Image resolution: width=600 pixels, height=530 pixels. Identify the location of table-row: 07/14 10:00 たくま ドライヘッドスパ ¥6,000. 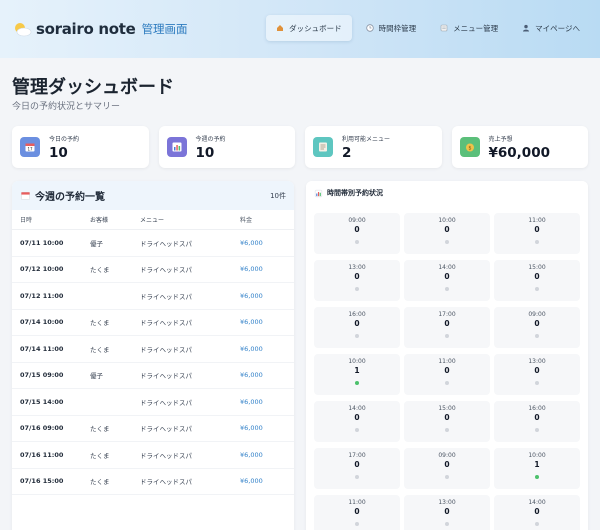
(153, 323).